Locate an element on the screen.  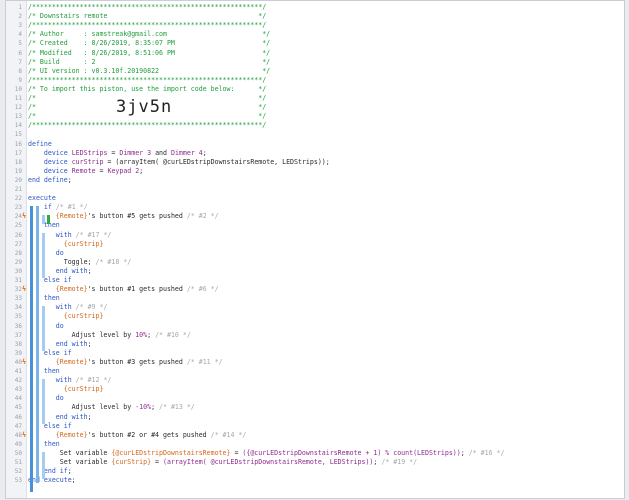
code-text: /* Modified : 8/26/2019, 8:51:06 PM */ is located at coordinates (149, 53).